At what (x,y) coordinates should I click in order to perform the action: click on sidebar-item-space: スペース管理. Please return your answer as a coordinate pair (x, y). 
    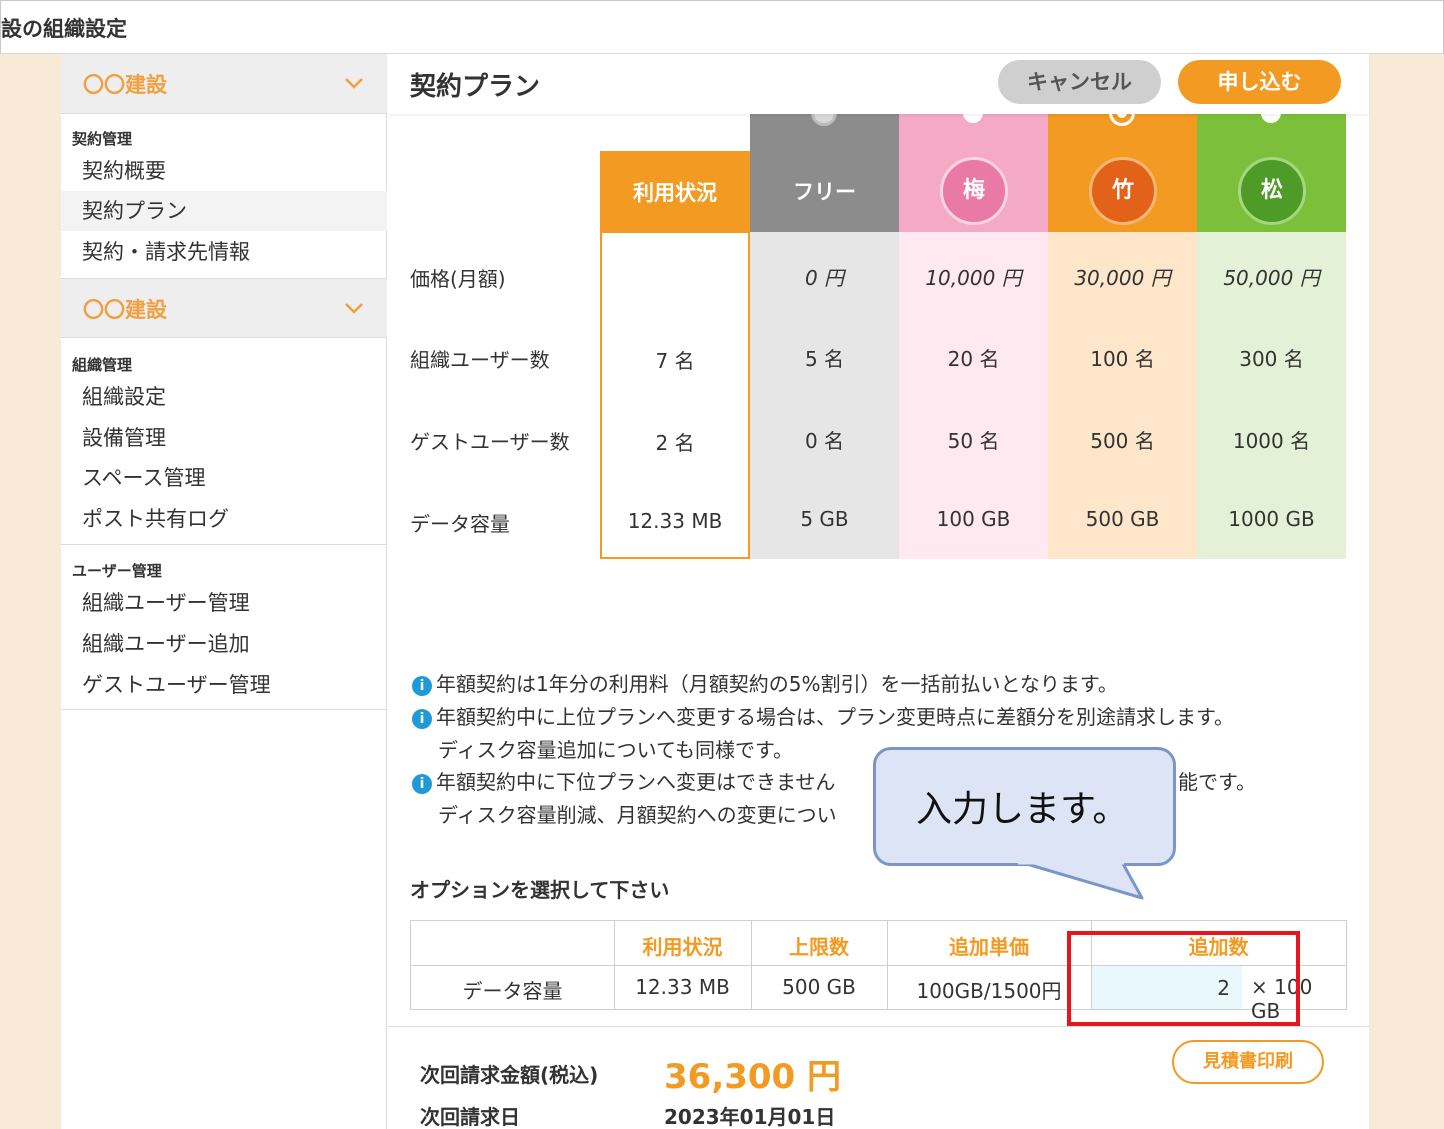
    Looking at the image, I should click on (224, 478).